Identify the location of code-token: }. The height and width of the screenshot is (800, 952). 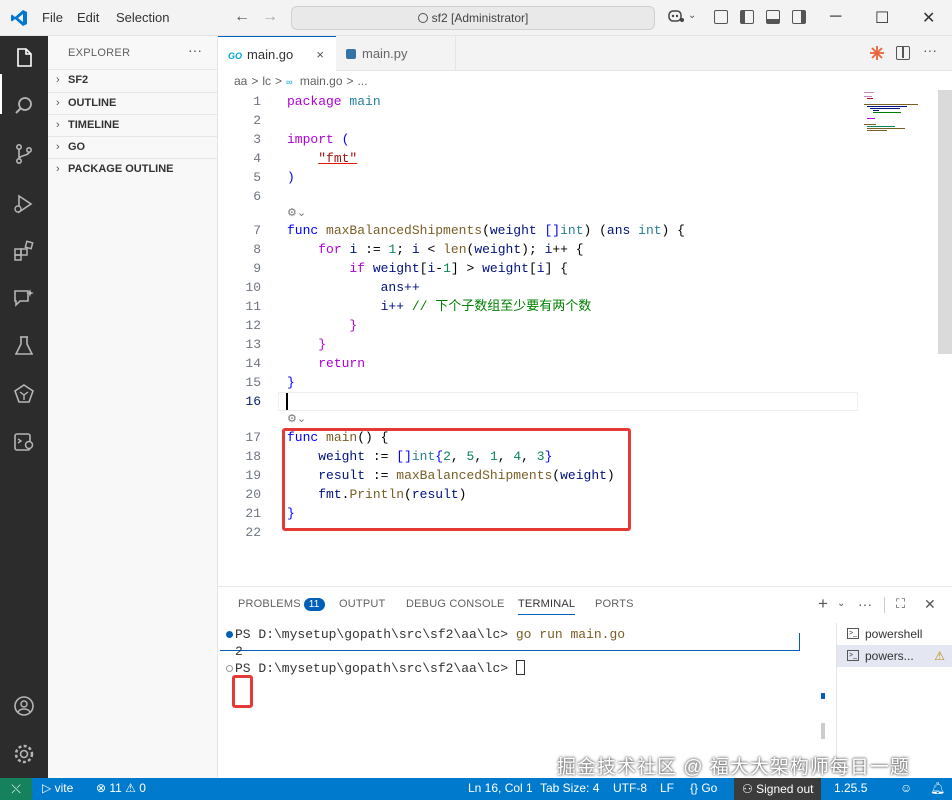
(291, 382).